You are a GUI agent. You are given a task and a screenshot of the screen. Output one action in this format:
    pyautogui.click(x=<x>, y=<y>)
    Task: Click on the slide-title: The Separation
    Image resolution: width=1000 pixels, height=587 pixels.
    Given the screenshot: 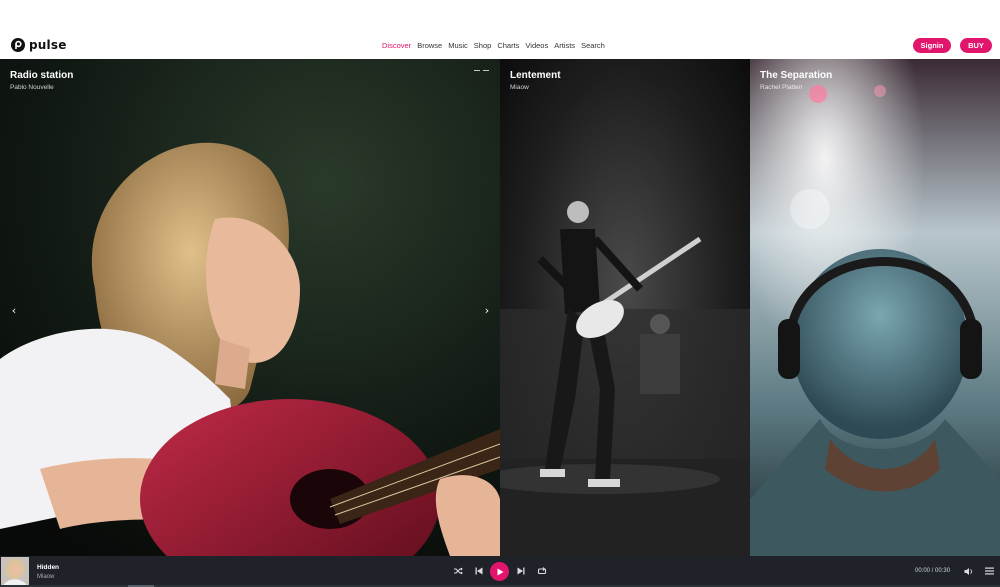 What is the action you would take?
    pyautogui.click(x=796, y=75)
    